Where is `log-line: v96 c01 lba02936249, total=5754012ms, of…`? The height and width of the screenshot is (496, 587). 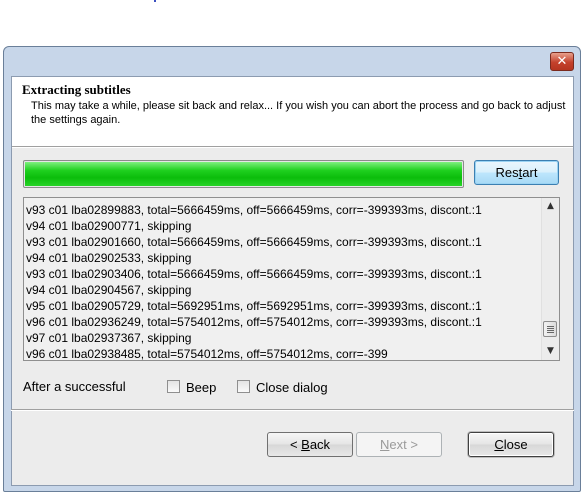
log-line: v96 c01 lba02936249, total=5754012ms, of… is located at coordinates (254, 322).